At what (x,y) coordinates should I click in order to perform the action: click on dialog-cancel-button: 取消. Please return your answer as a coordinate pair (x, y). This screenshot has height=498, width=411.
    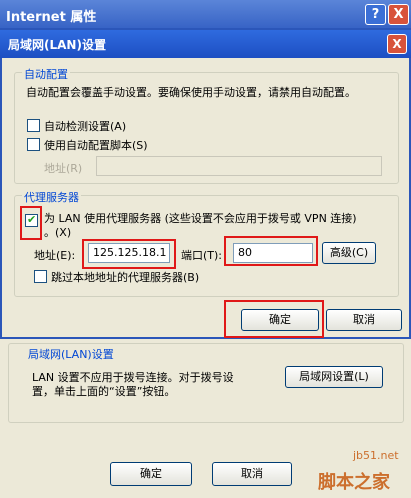
    Looking at the image, I should click on (364, 320).